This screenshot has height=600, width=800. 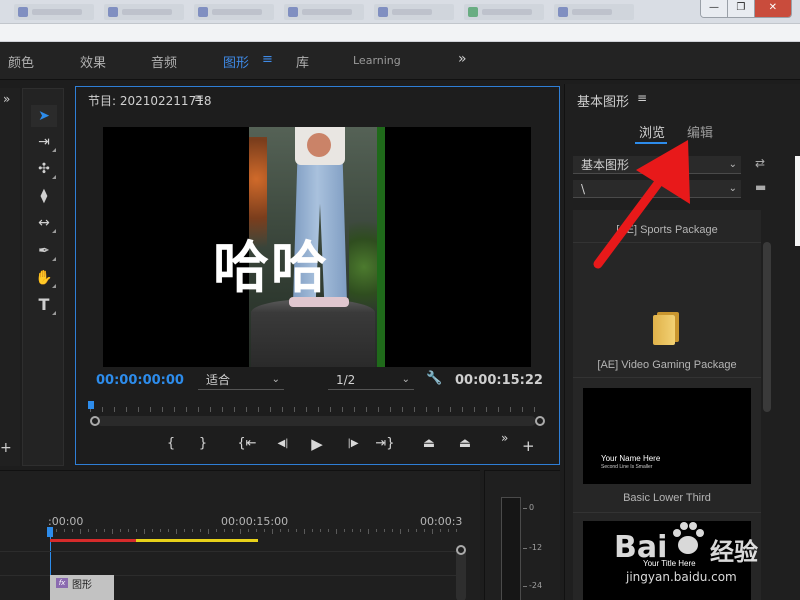 What do you see at coordinates (66, 521) in the screenshot?
I see `ruler-timecode: :00:00` at bounding box center [66, 521].